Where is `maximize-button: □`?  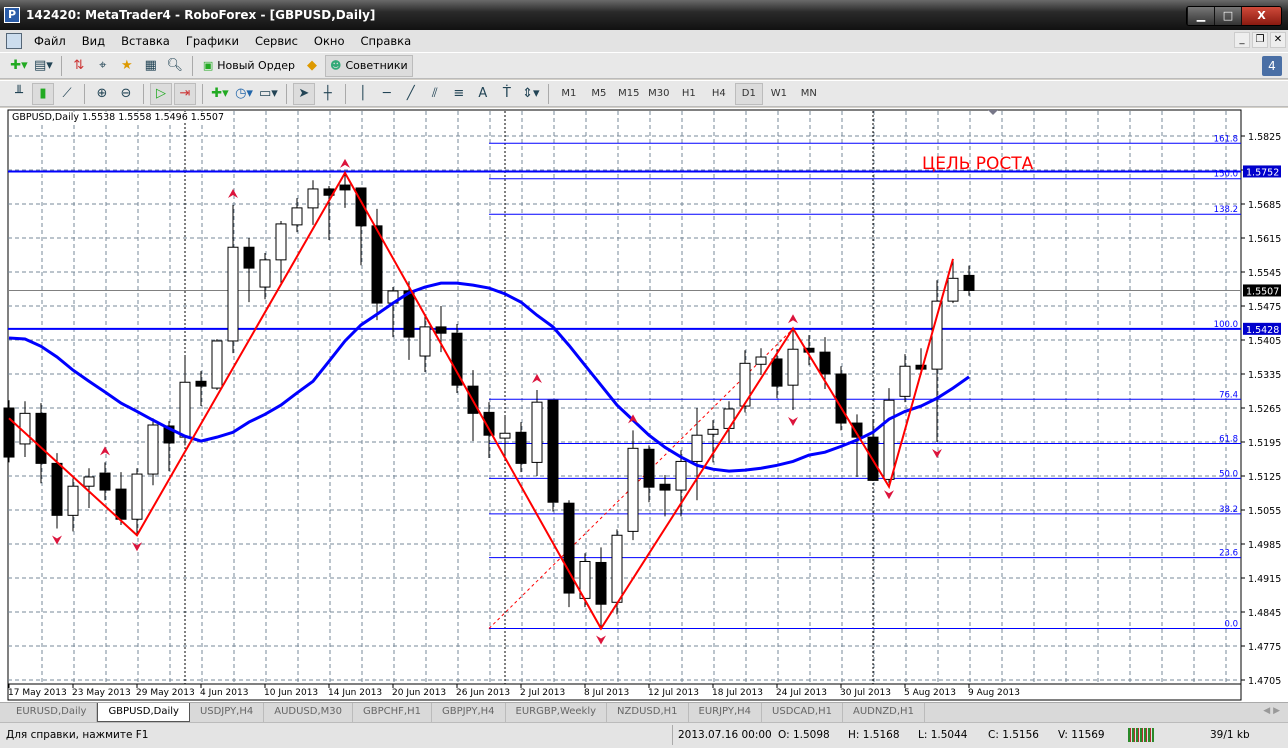 maximize-button: □ is located at coordinates (1227, 16).